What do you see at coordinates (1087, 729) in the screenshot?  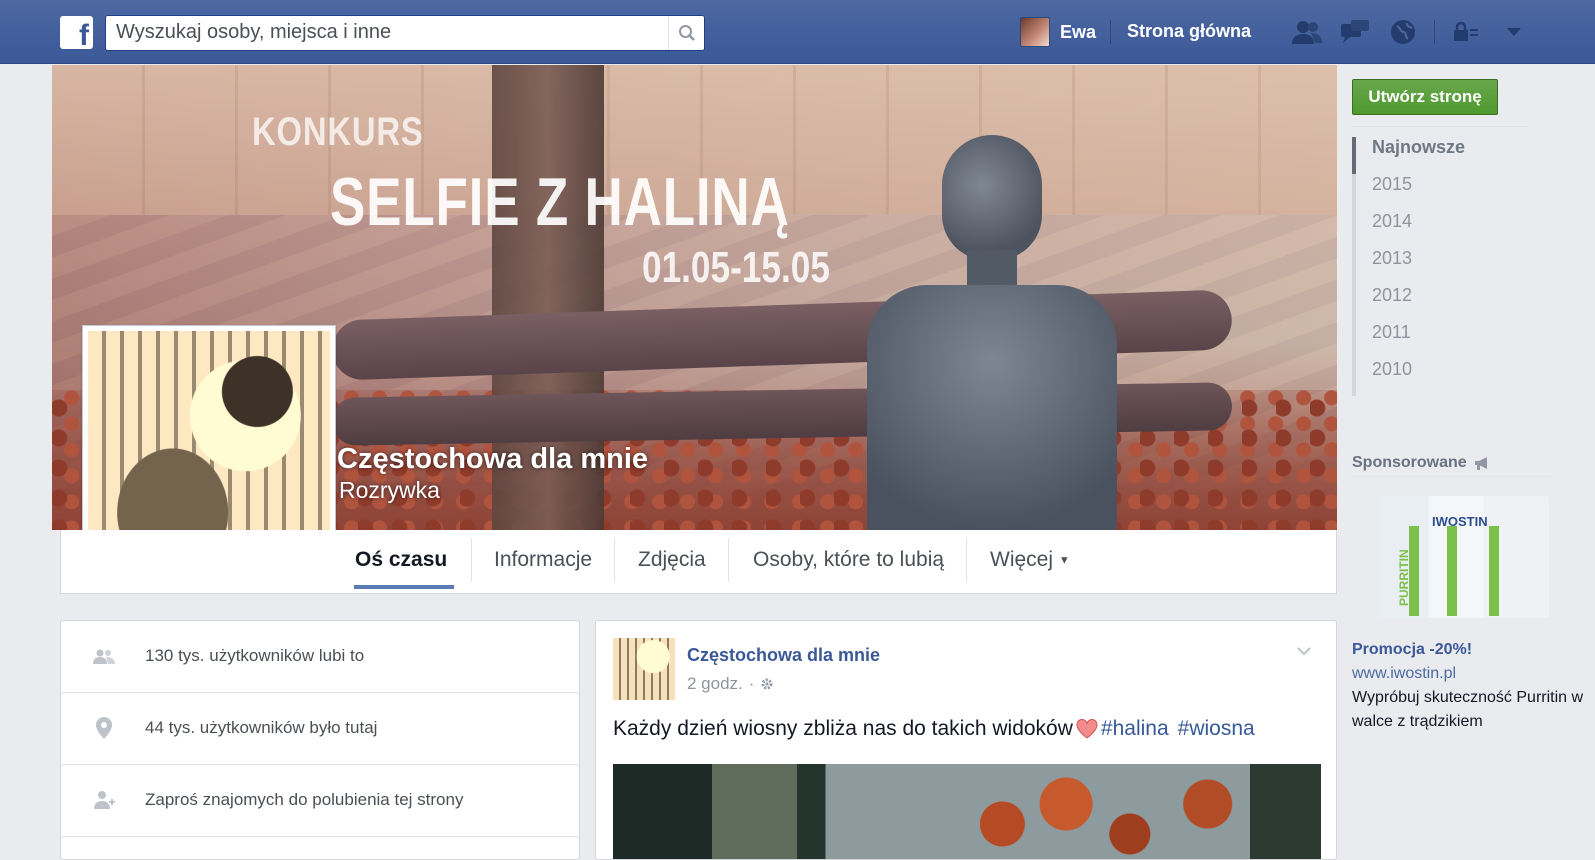 I see `heart-emoji-icon` at bounding box center [1087, 729].